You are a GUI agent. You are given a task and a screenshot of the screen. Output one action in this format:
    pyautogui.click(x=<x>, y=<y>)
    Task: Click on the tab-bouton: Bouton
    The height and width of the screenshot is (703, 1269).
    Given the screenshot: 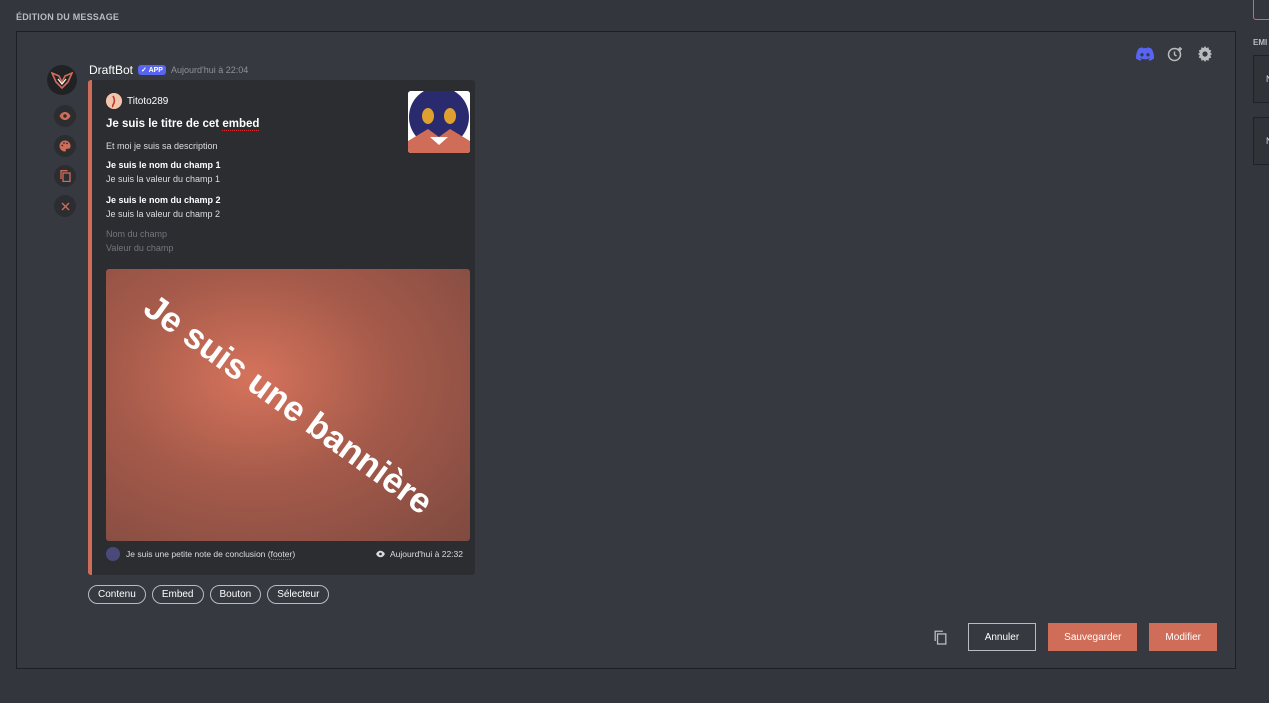 What is the action you would take?
    pyautogui.click(x=235, y=594)
    